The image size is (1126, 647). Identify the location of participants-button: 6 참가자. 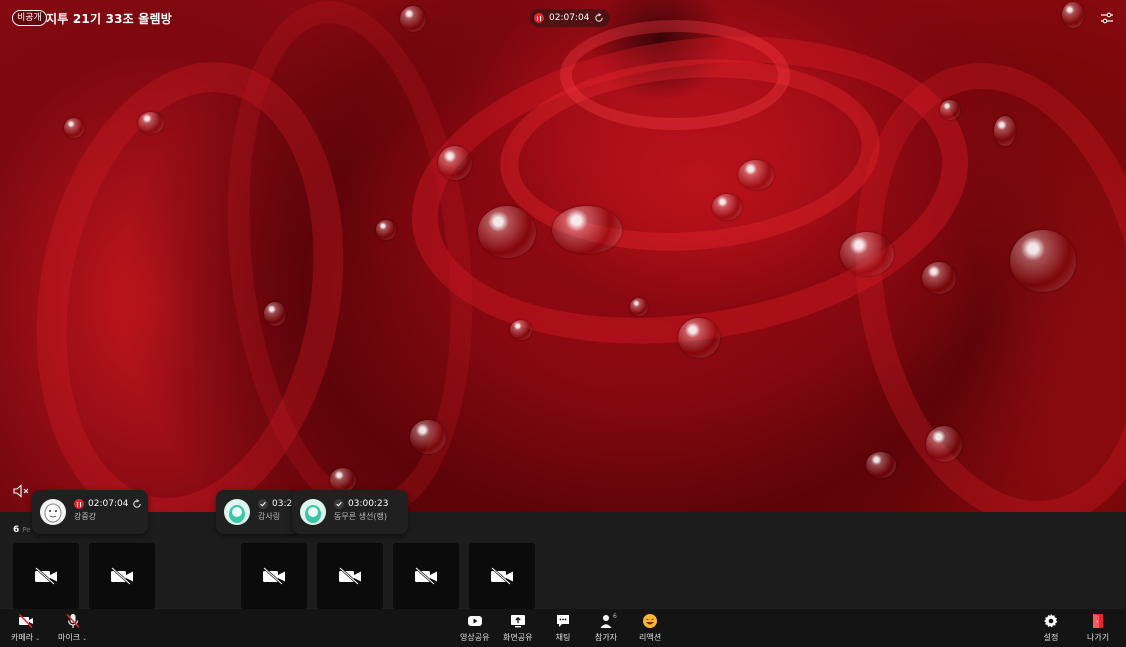
(606, 628).